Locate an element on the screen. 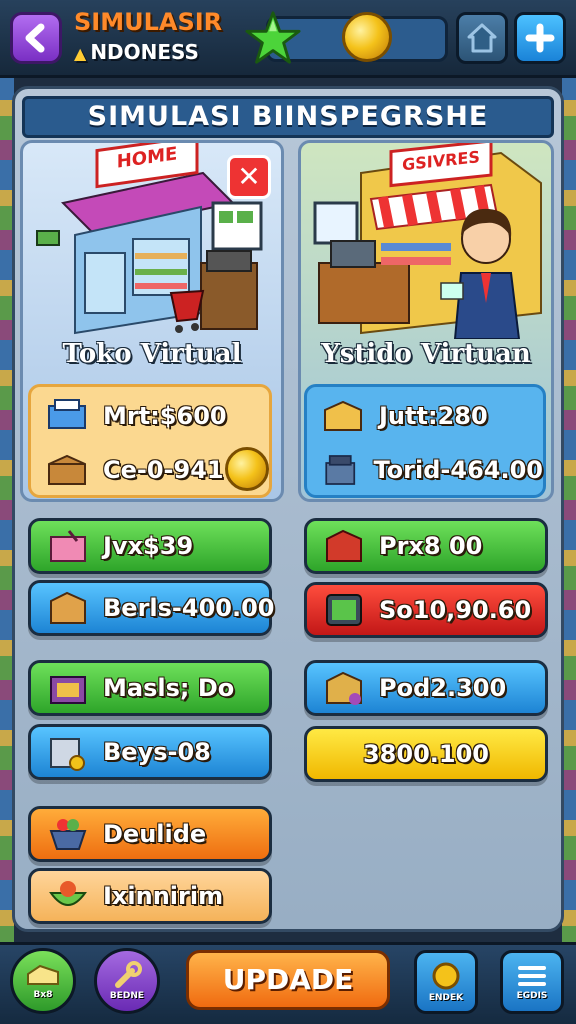 This screenshot has height=1024, width=576. stat-button: Berls-400.00 is located at coordinates (151, 608).